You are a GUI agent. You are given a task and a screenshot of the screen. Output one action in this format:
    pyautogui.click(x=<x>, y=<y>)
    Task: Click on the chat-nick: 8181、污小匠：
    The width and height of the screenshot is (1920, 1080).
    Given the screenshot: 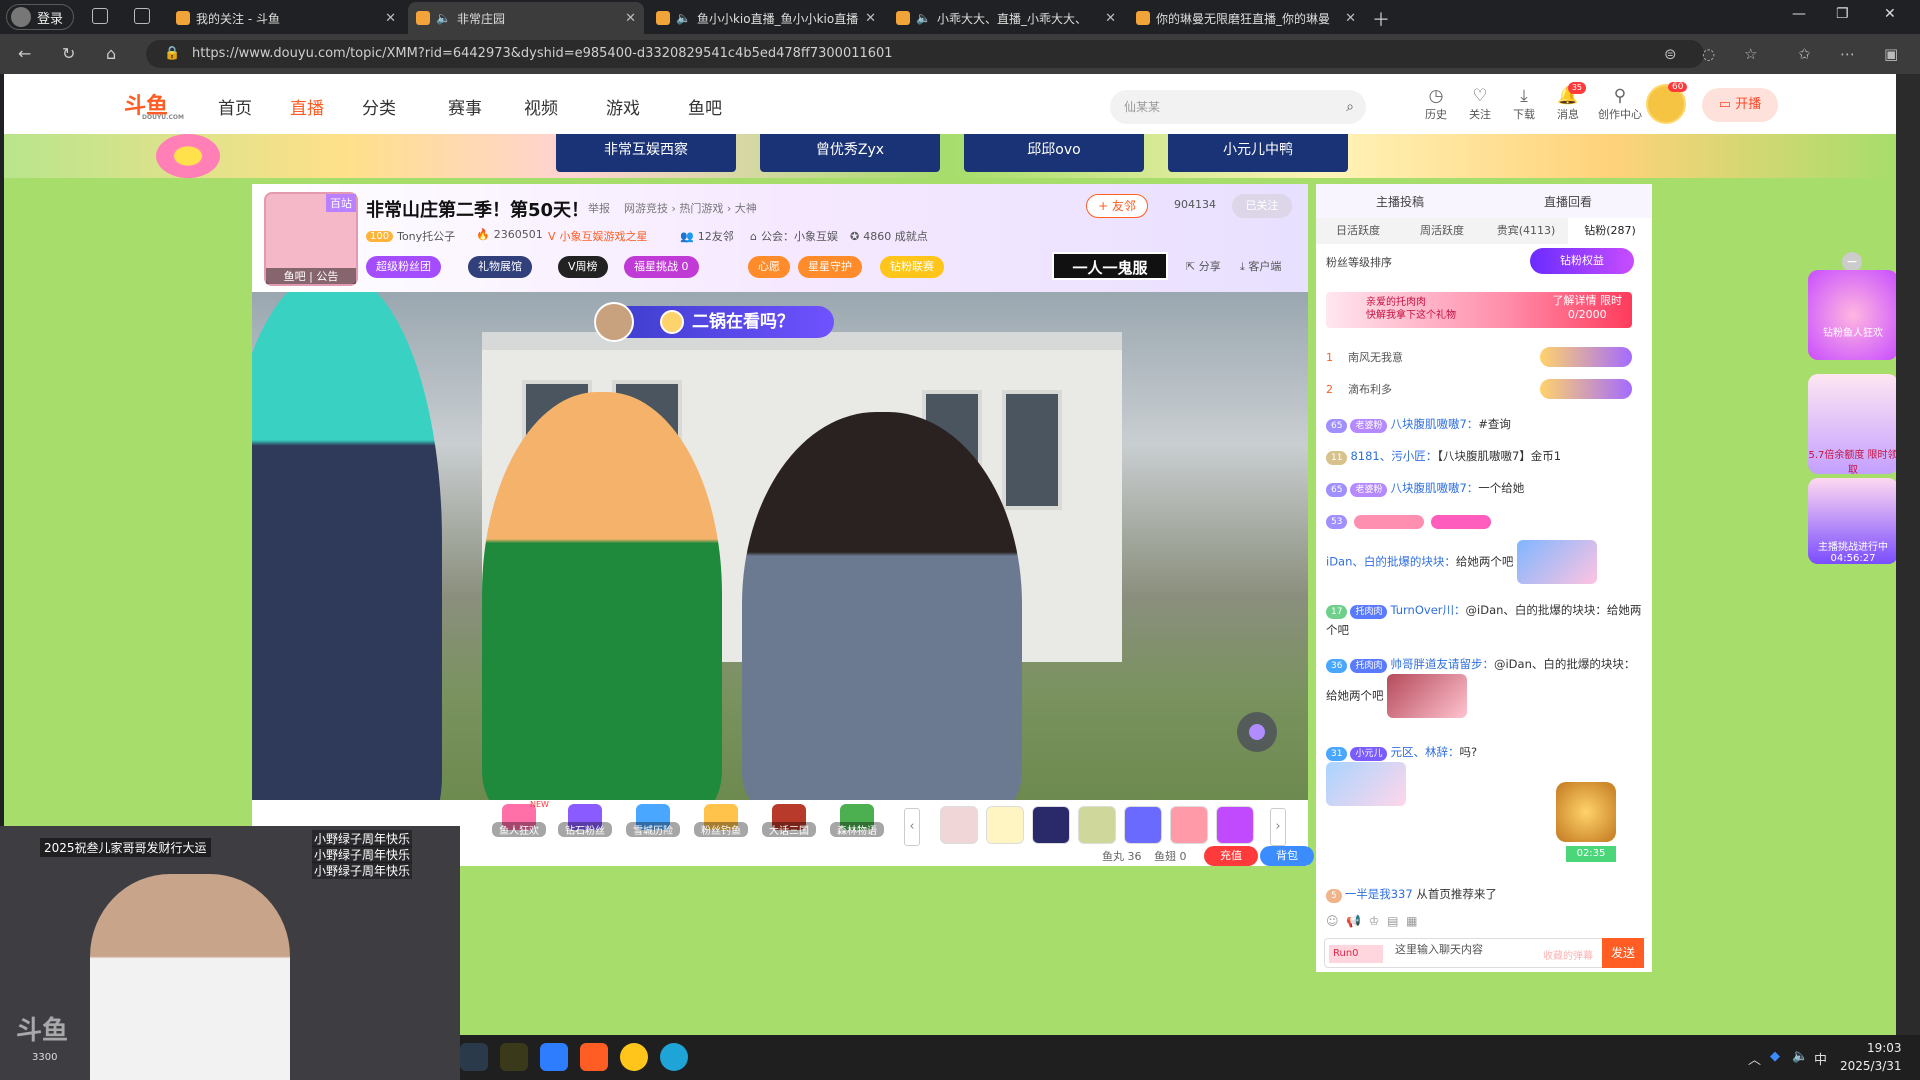 What is the action you would take?
    pyautogui.click(x=1393, y=456)
    